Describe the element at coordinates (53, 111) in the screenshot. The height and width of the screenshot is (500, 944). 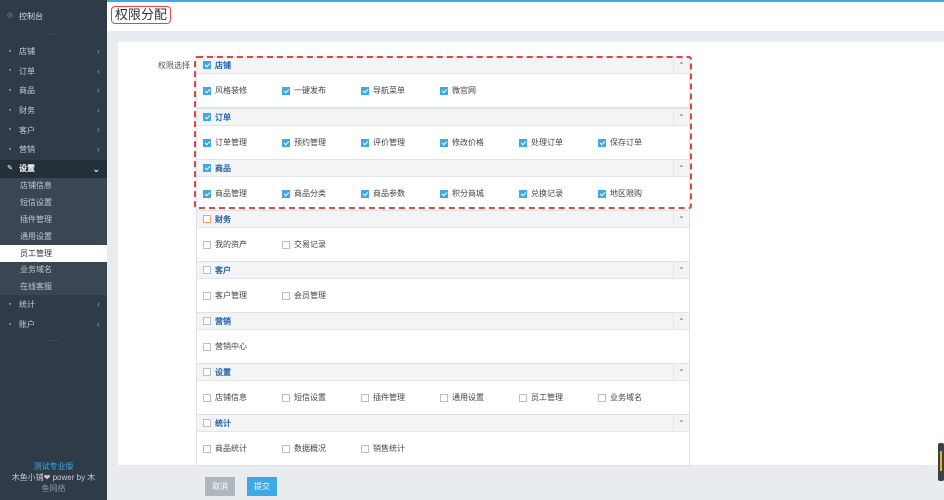
I see `sidebar-item: ▪ 财务 ‹` at that location.